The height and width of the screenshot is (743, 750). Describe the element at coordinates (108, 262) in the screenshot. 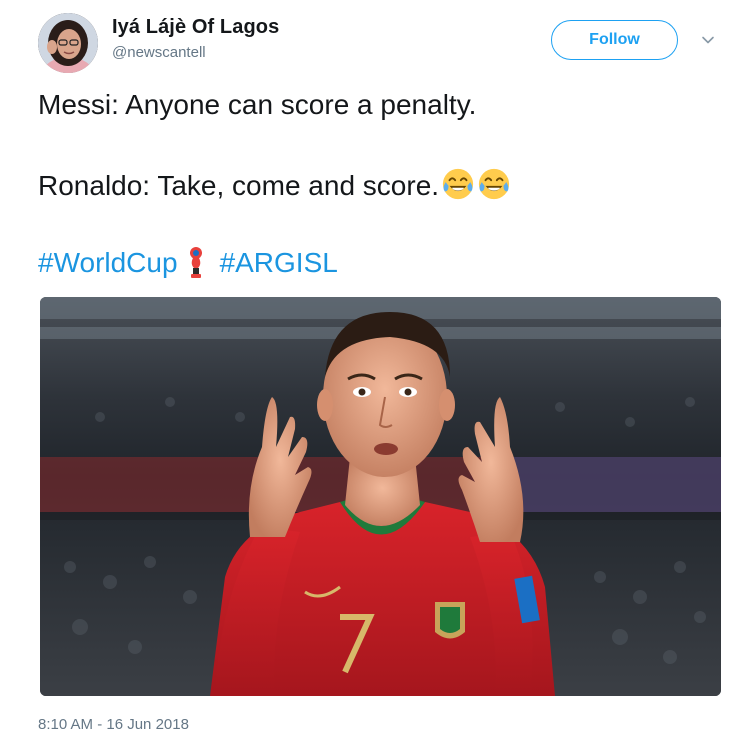

I see `hashtag-worldcup-link: #WorldCup` at that location.